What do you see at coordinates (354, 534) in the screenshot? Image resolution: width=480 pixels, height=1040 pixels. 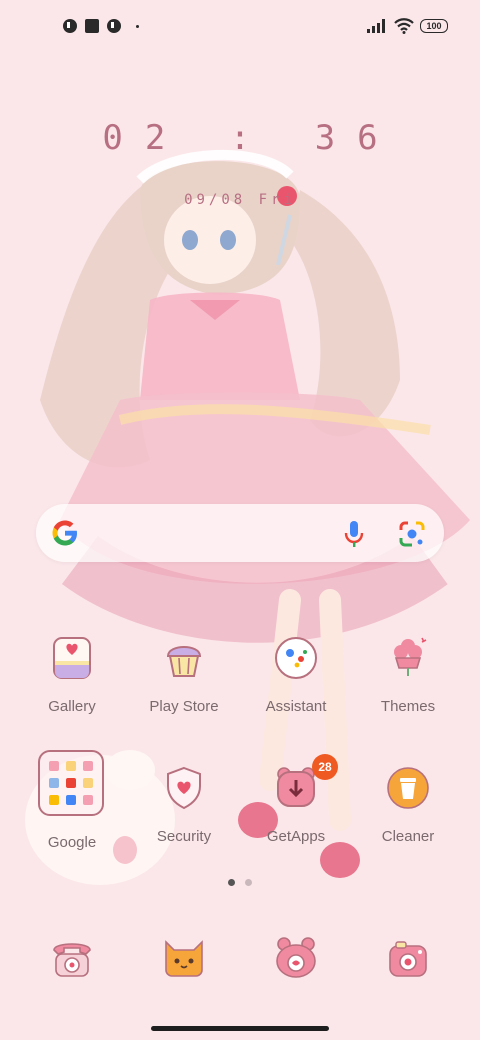 I see `microphone-icon` at bounding box center [354, 534].